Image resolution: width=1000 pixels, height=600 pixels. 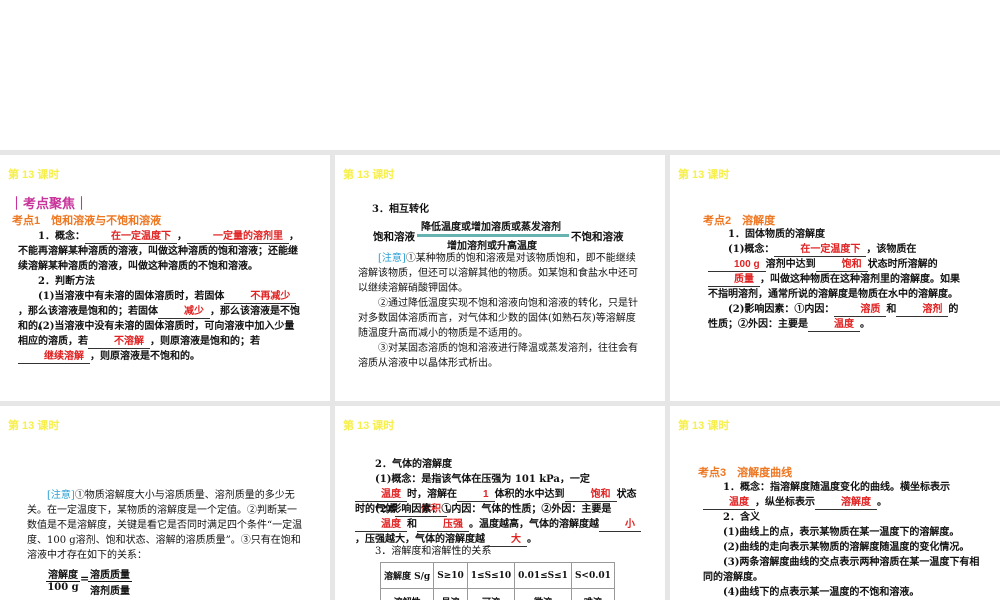 I want to click on text-run: (1)当溶液中有未溶的固体溶质时，若固体, so click(x=131, y=296).